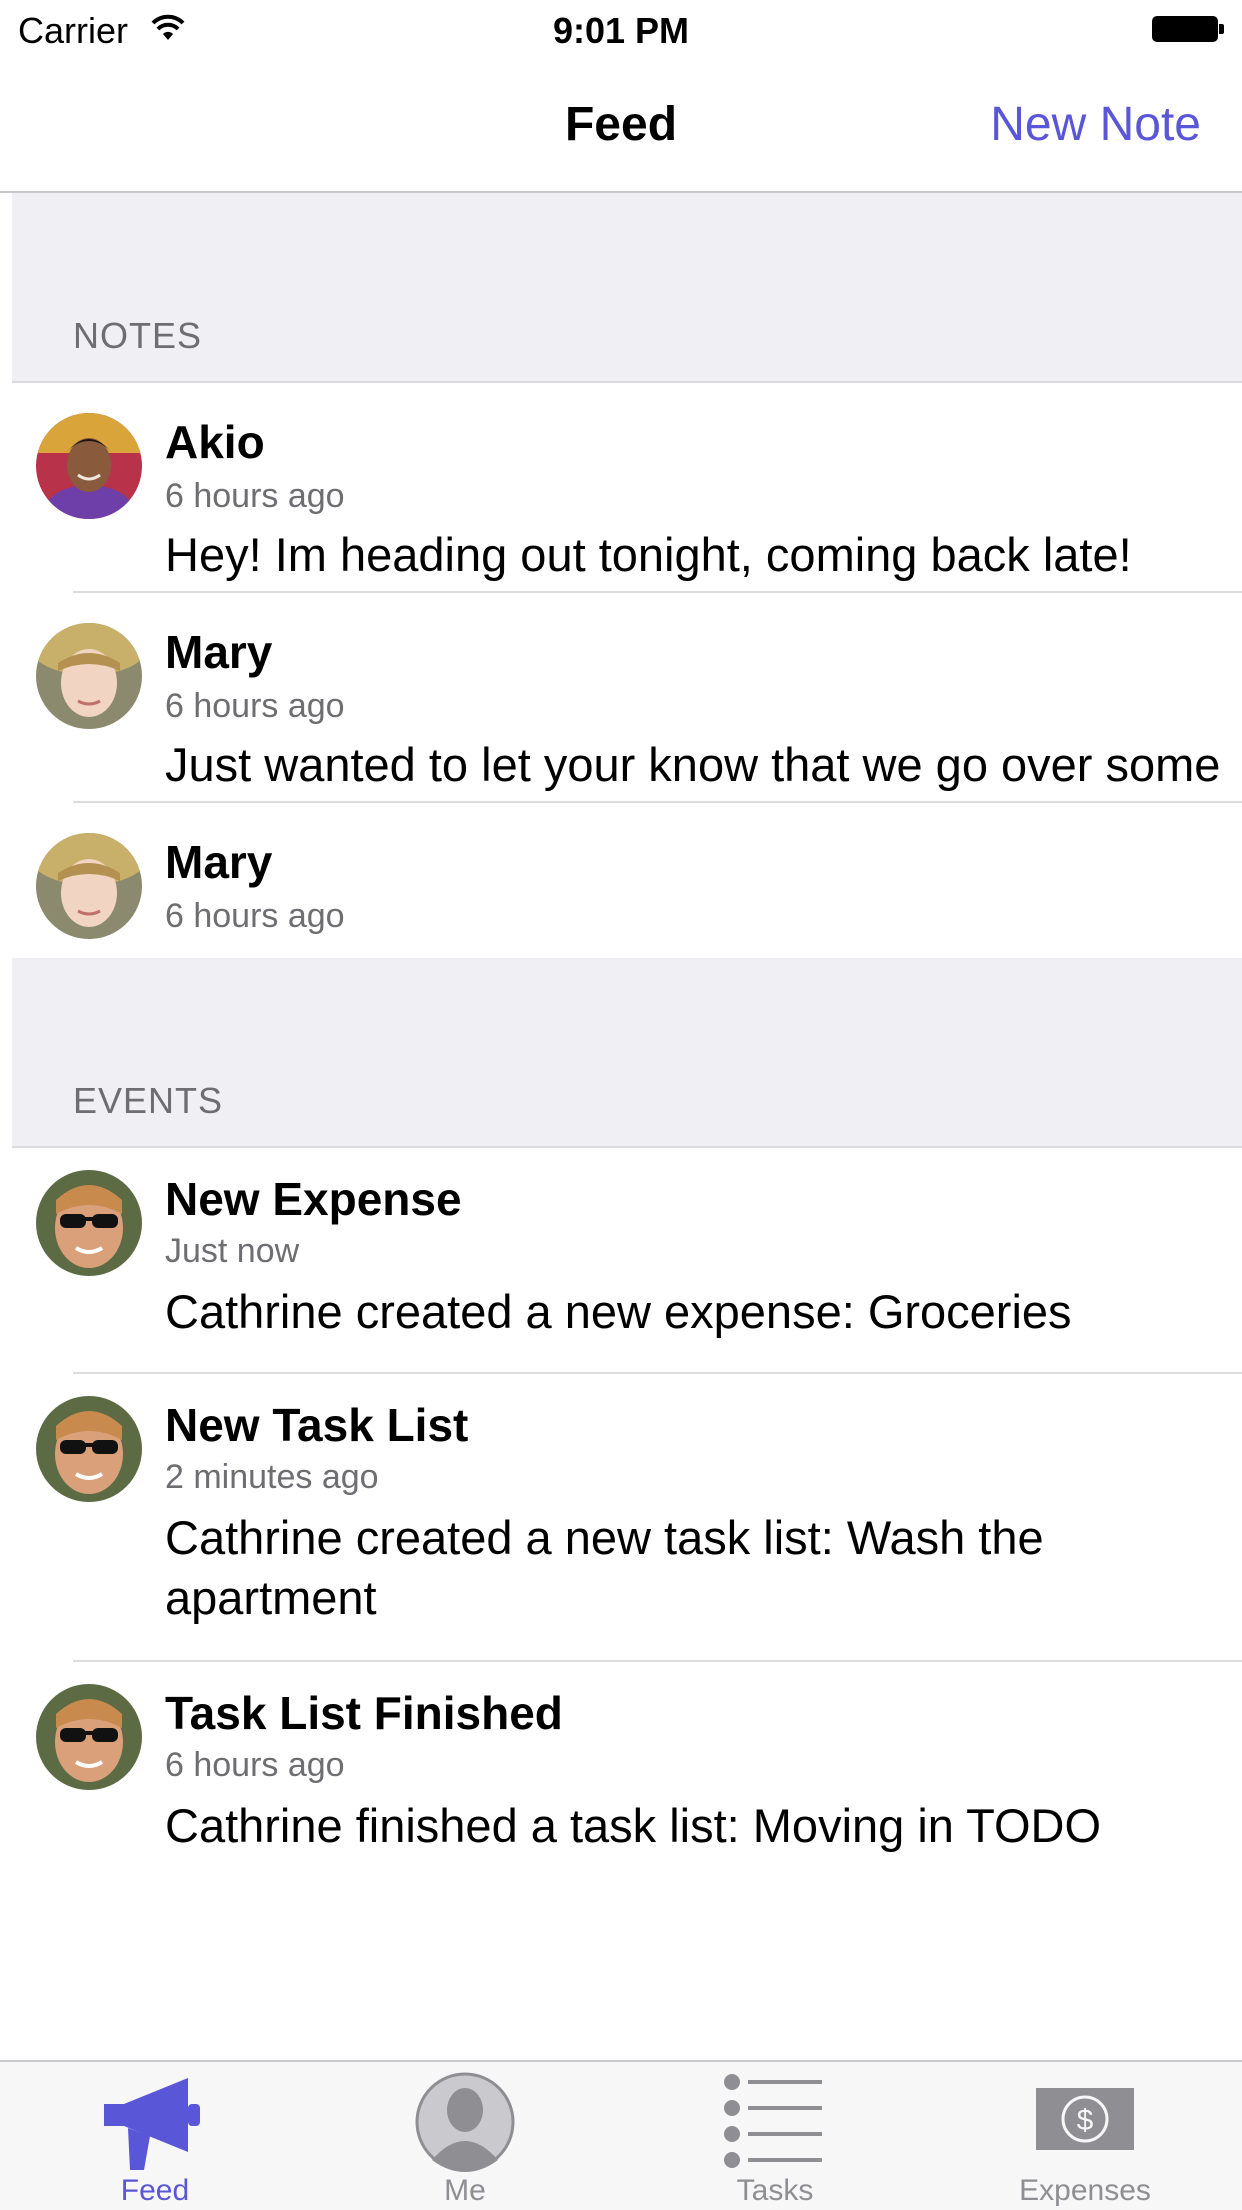 The height and width of the screenshot is (2210, 1242). What do you see at coordinates (627, 288) in the screenshot?
I see `section-header-notes: NOTES` at bounding box center [627, 288].